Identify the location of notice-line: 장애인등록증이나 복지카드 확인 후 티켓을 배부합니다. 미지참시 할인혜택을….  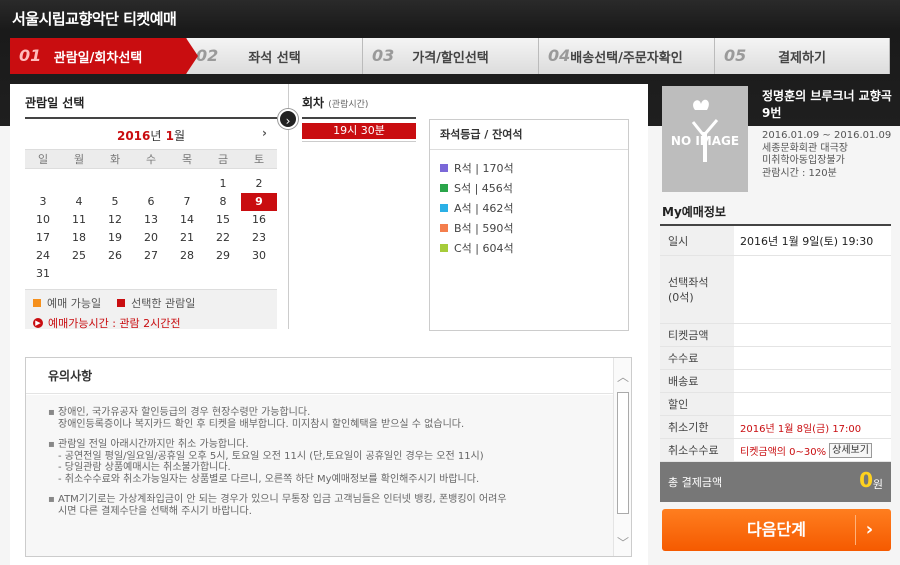
(261, 424).